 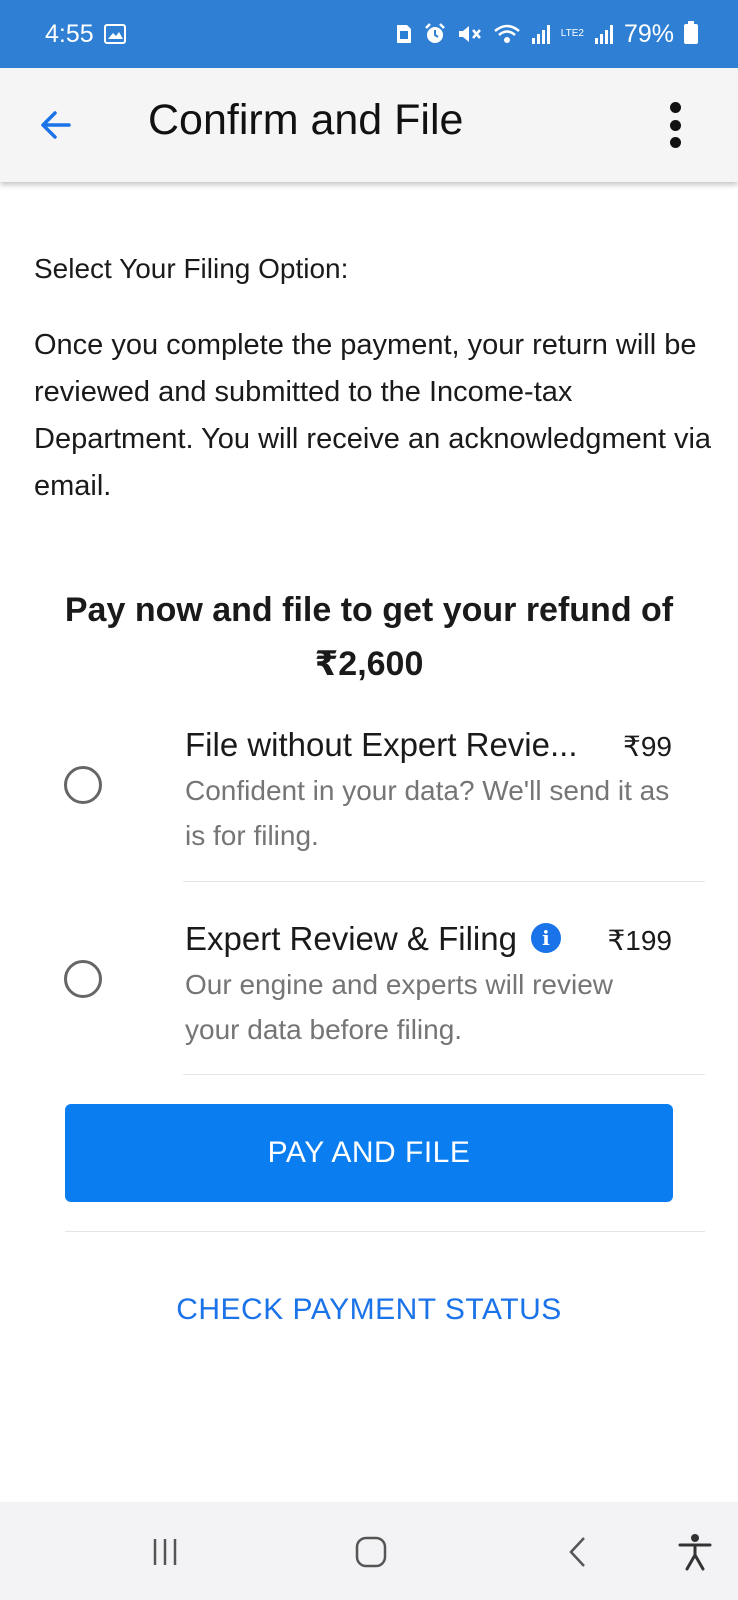 I want to click on option-title: Expert Review & Filing, so click(x=351, y=938).